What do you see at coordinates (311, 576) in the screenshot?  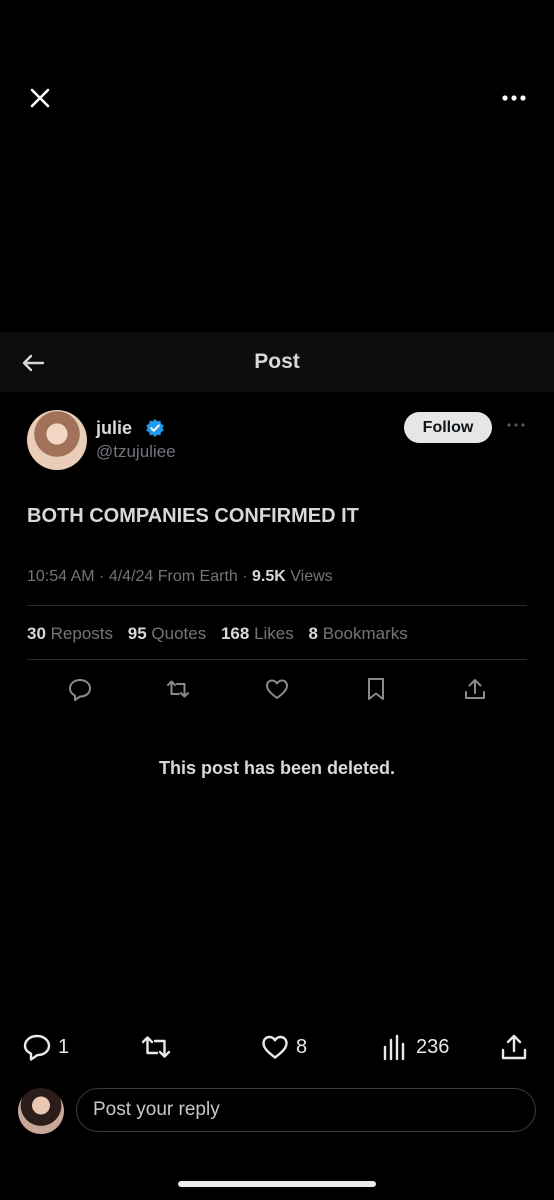 I see `views-label: Views` at bounding box center [311, 576].